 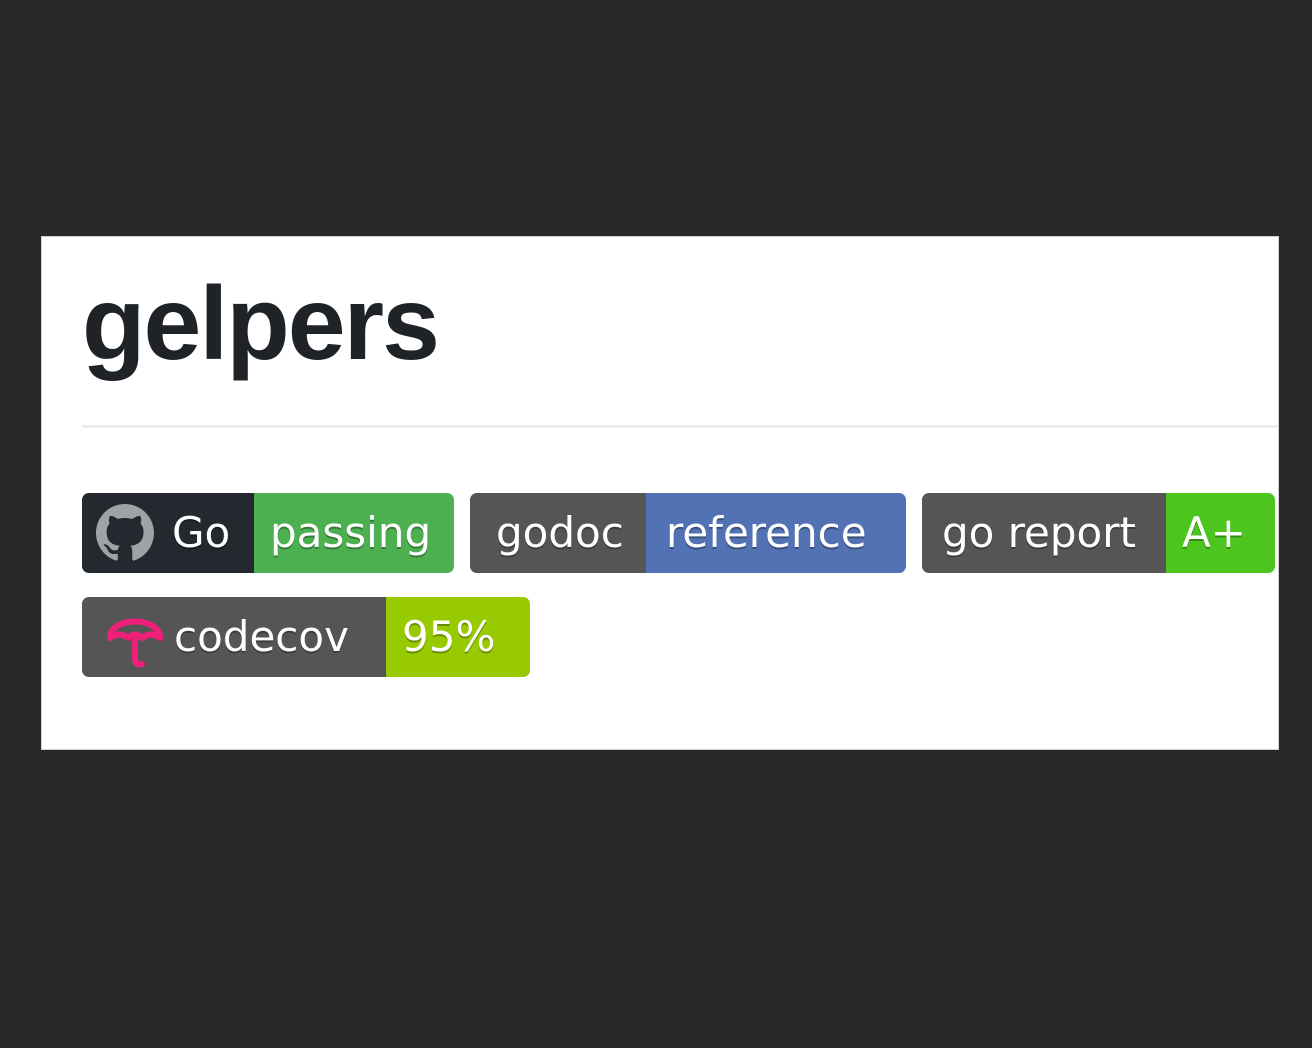 What do you see at coordinates (449, 636) in the screenshot?
I see `badge-message-text: 95%` at bounding box center [449, 636].